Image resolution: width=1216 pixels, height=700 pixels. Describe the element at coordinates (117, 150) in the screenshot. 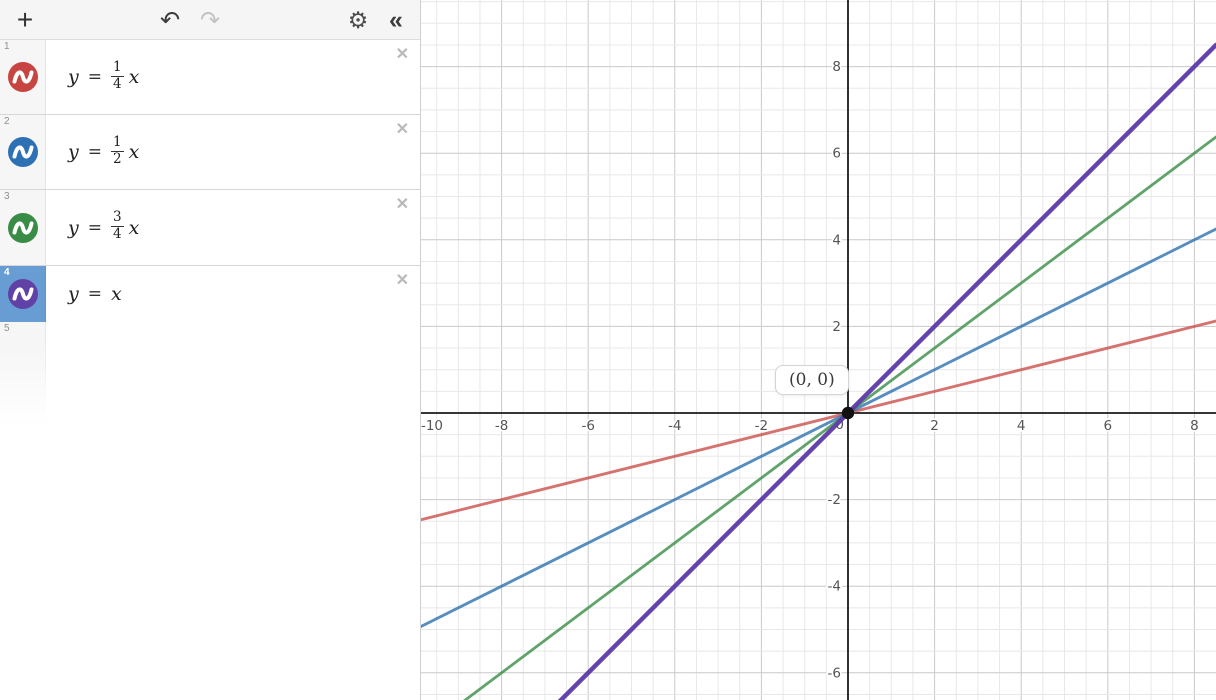

I see `fraction: 1 2` at that location.